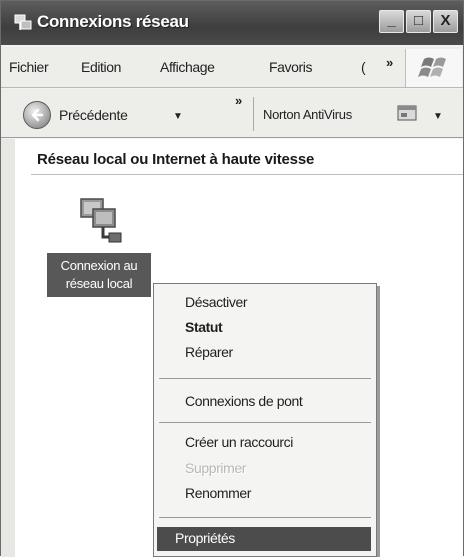  Describe the element at coordinates (29, 67) in the screenshot. I see `menu-fichier: Fichier` at that location.